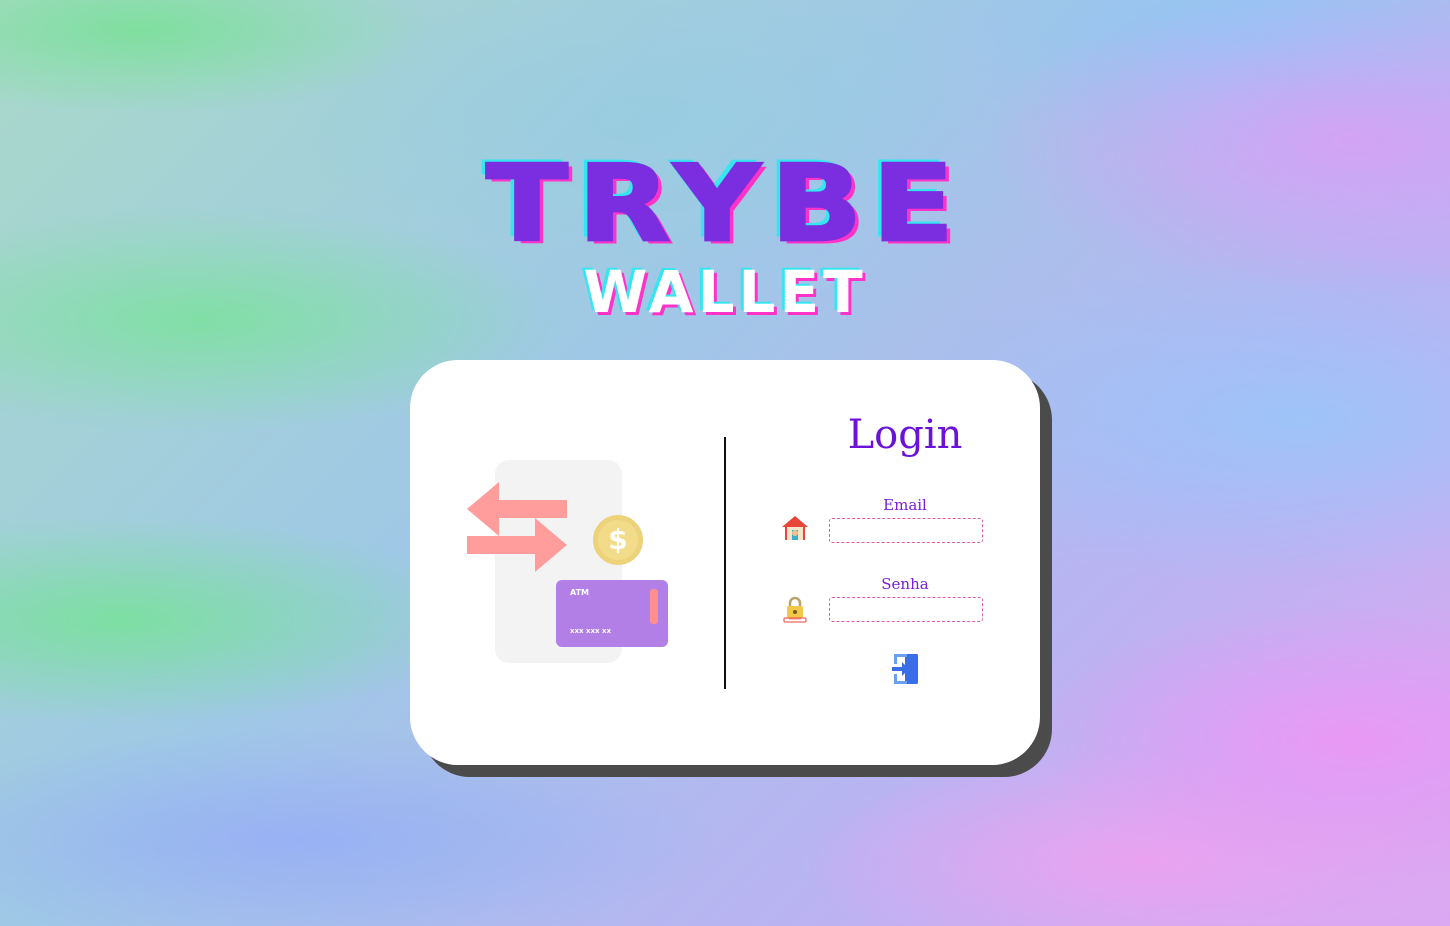 This screenshot has width=1450, height=926. What do you see at coordinates (795, 609) in the screenshot?
I see `lock-icon: ******` at bounding box center [795, 609].